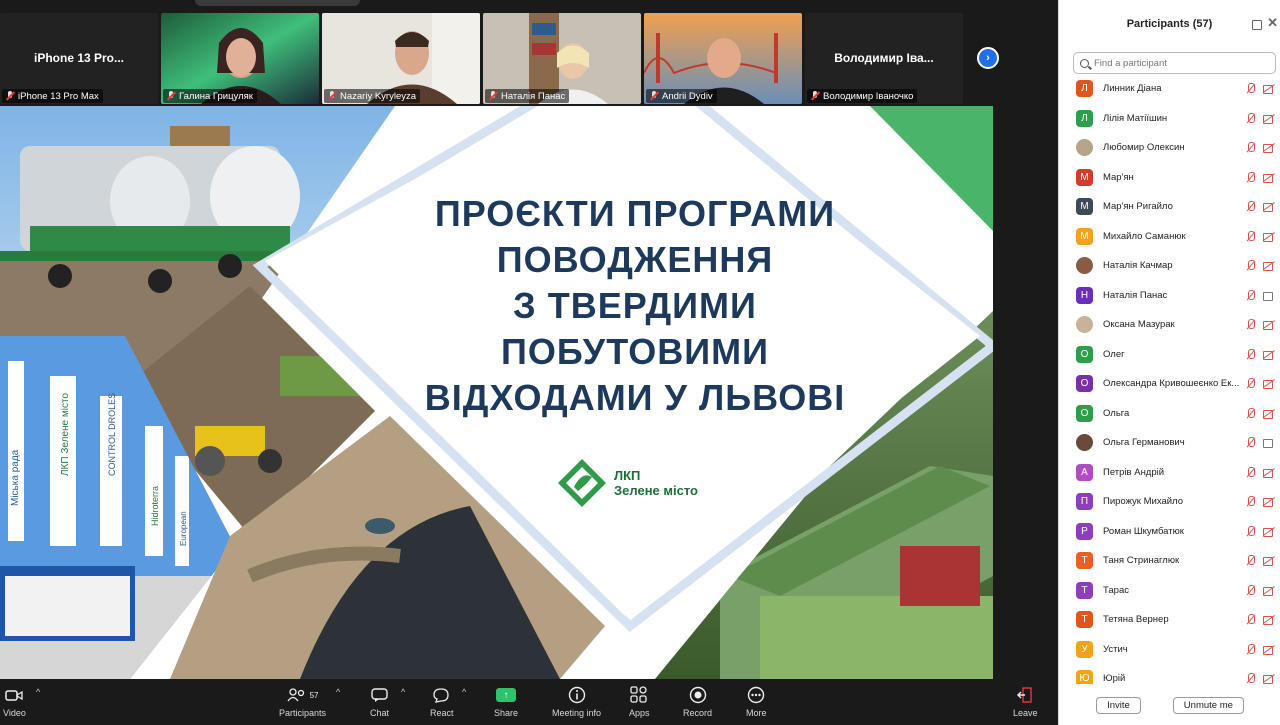 The height and width of the screenshot is (725, 1280). I want to click on participant-row: Л Линник Діана, so click(1169, 89).